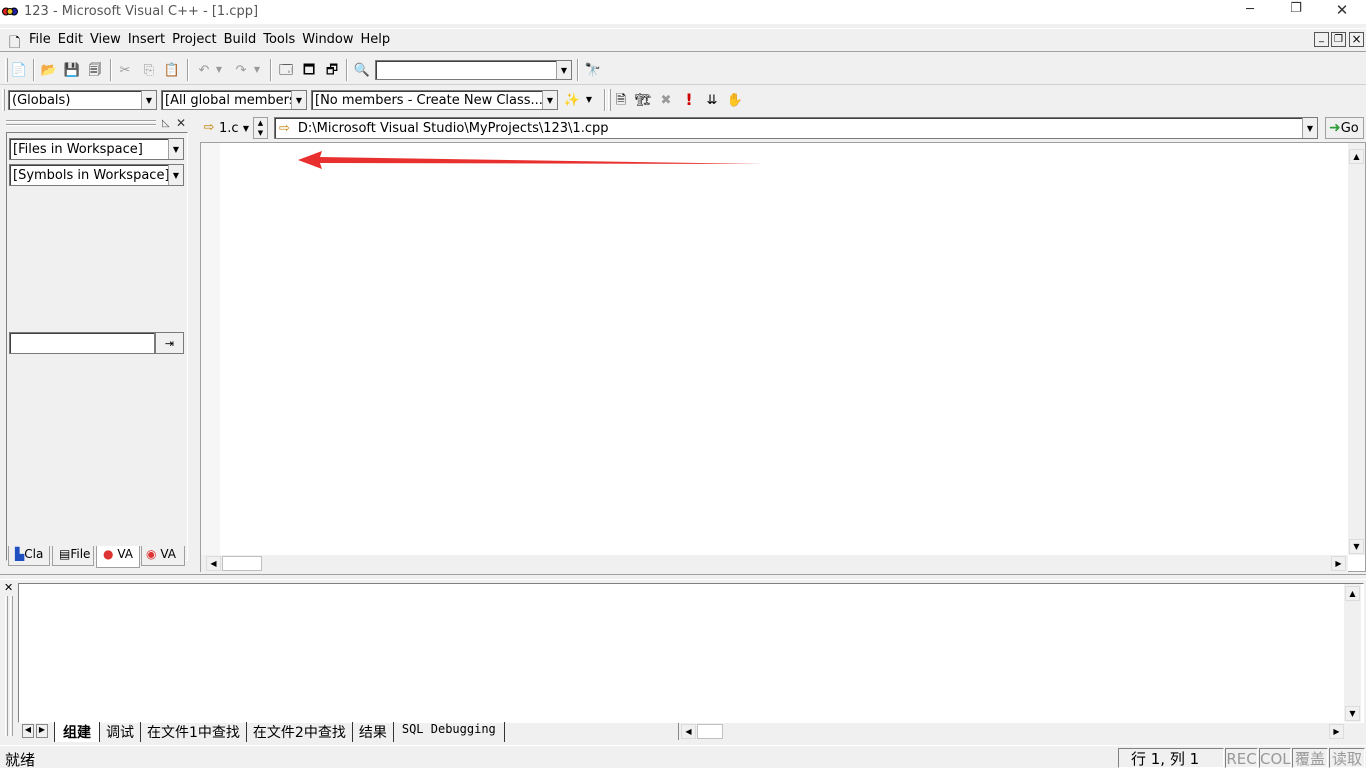 The image size is (1366, 768). Describe the element at coordinates (146, 39) in the screenshot. I see `menu-insert: Insert` at that location.